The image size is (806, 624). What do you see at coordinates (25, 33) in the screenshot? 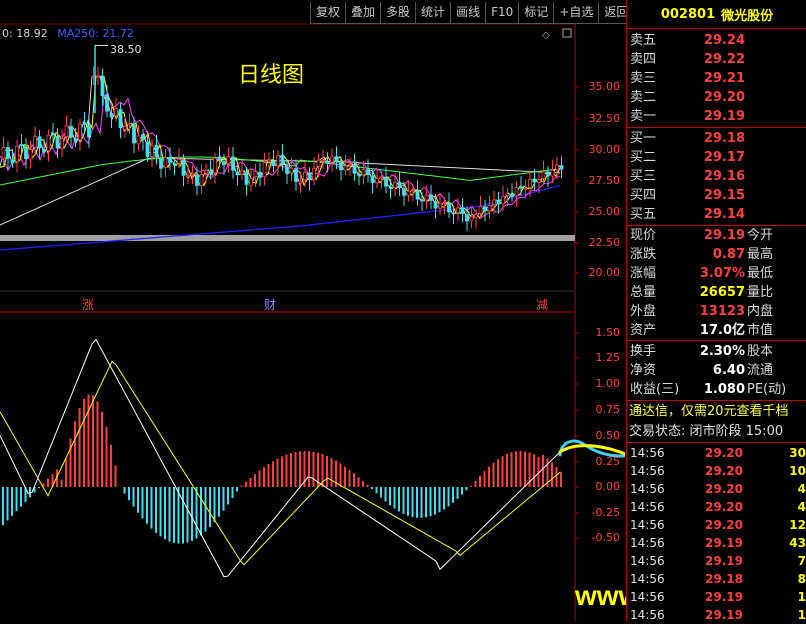
I see `ma-value: 0: 18.92` at bounding box center [25, 33].